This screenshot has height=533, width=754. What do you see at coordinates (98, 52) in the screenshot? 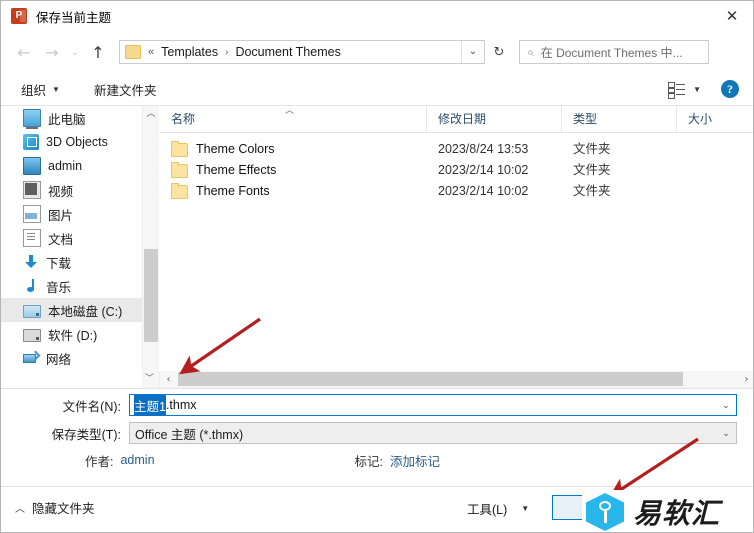
I see `up-icon: ↑` at bounding box center [98, 52].